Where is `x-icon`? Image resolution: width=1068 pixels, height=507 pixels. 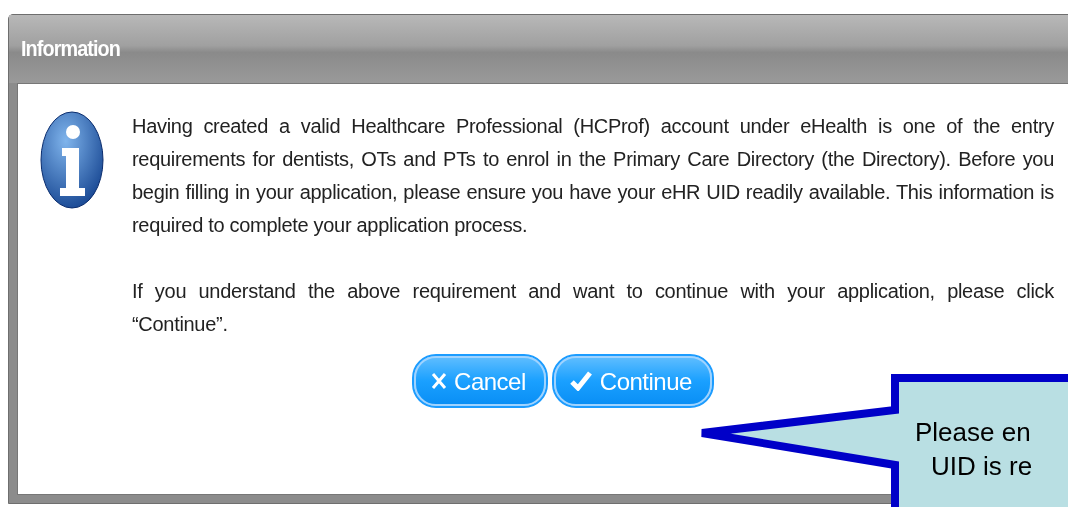
x-icon is located at coordinates (439, 381).